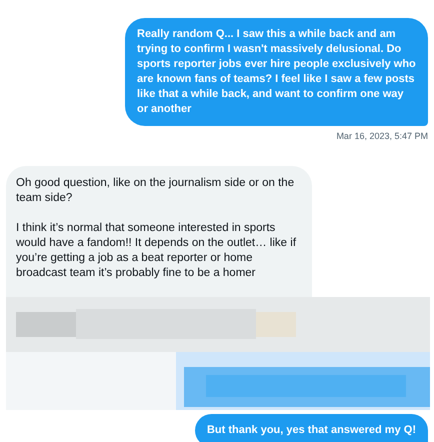 The image size is (434, 442). I want to click on message-timestamp: Mar 16, 2023, 5:47 PM, so click(382, 136).